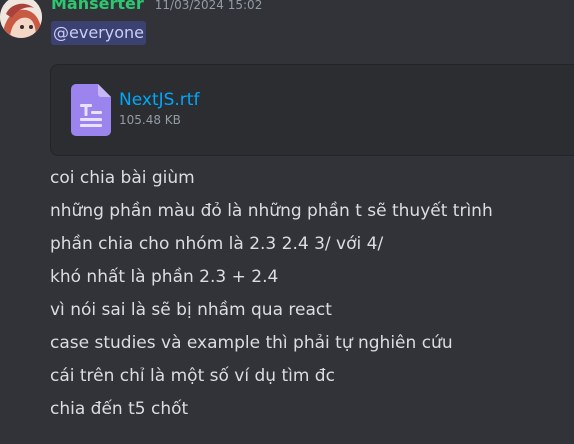  What do you see at coordinates (159, 100) in the screenshot?
I see `file-name-link: NextJS.rtf` at bounding box center [159, 100].